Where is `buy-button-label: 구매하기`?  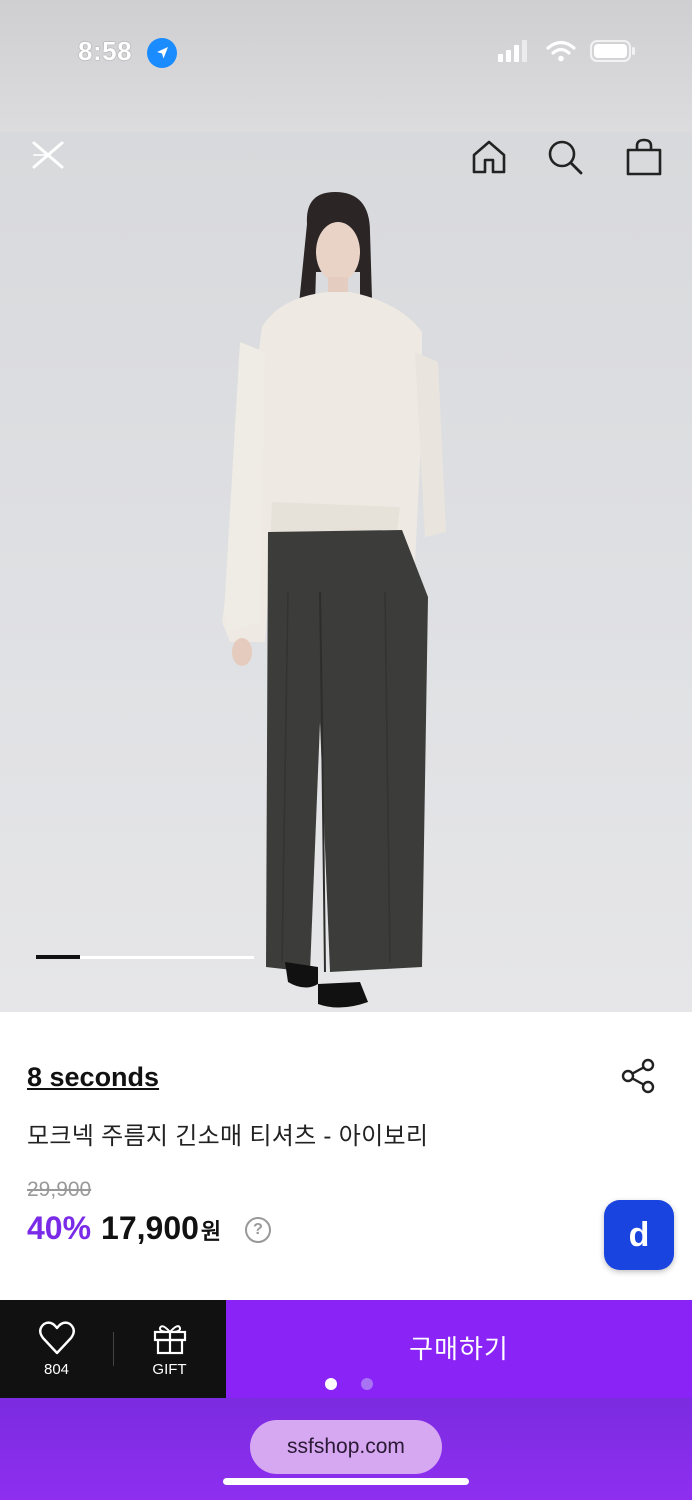
buy-button-label: 구매하기 is located at coordinates (459, 1348).